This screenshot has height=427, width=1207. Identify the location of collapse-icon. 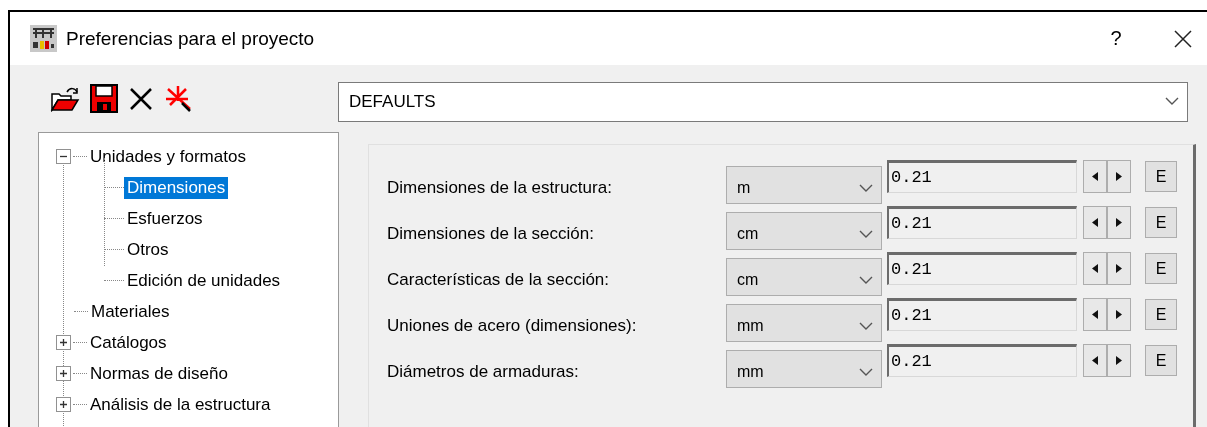
(63, 156).